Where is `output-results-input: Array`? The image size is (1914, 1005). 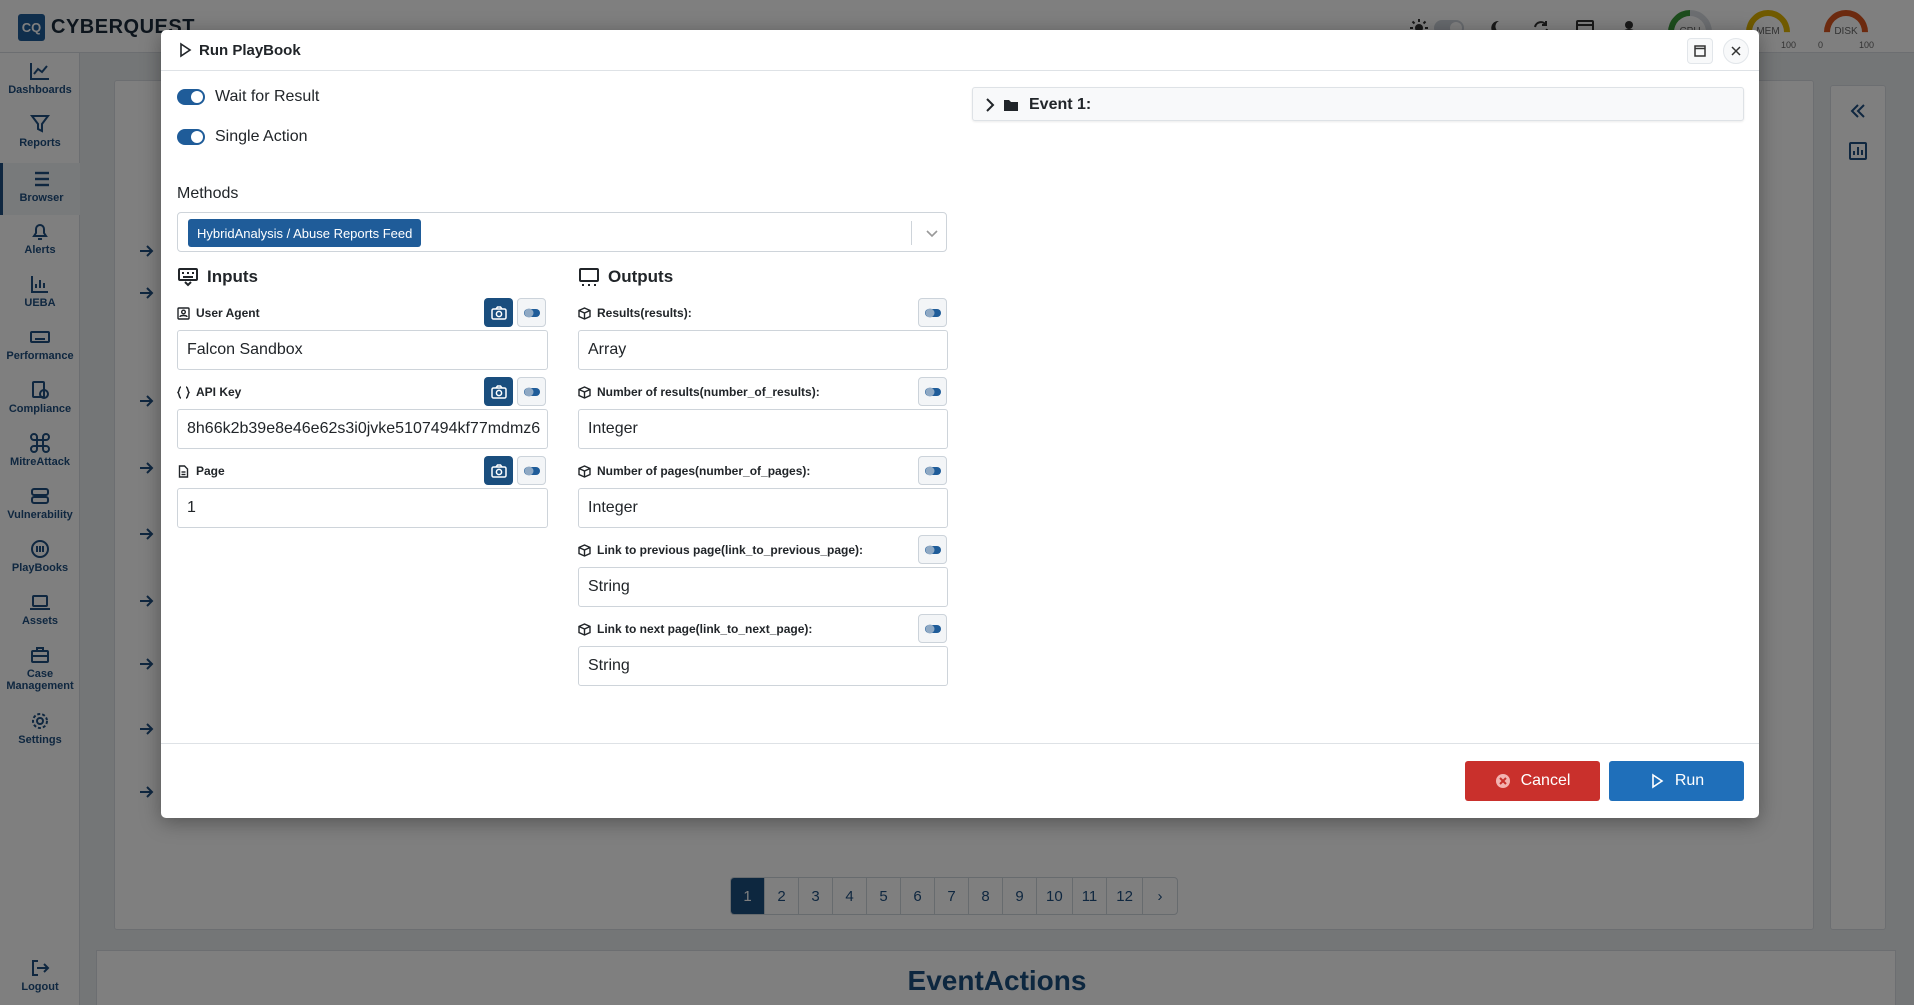
output-results-input: Array is located at coordinates (763, 350).